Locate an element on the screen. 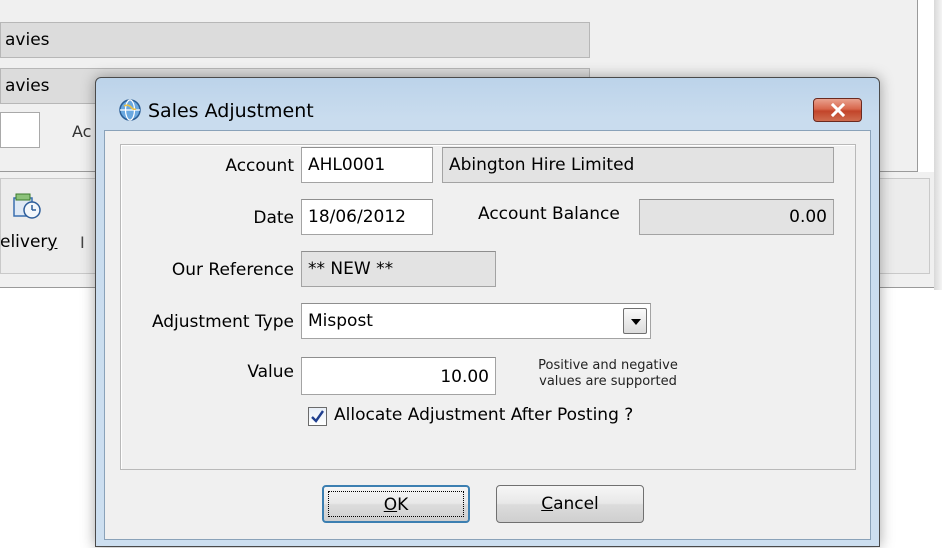 The height and width of the screenshot is (548, 942). allocate-checkbox is located at coordinates (317, 416).